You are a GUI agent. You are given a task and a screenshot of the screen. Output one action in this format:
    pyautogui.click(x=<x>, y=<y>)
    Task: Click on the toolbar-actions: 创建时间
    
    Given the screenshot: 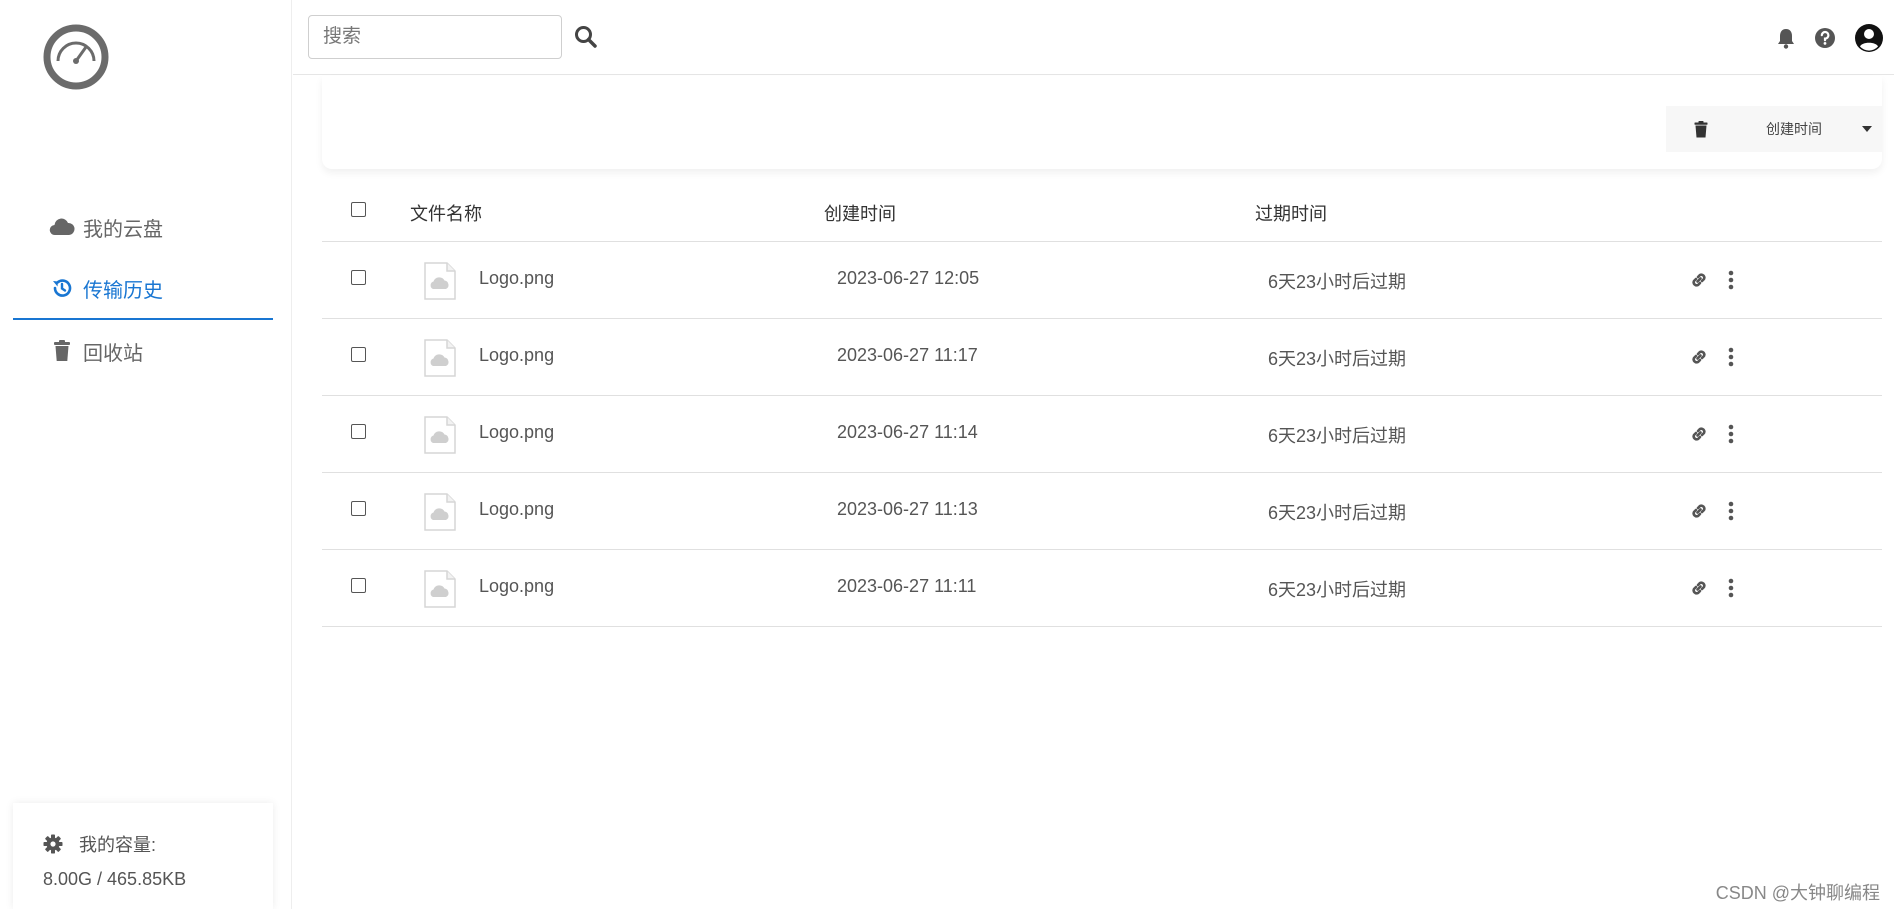 What is the action you would take?
    pyautogui.click(x=1774, y=129)
    